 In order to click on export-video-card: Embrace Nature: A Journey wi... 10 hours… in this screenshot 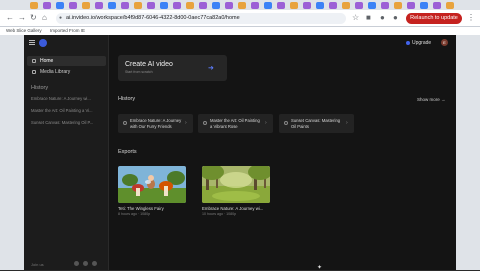, I will do `click(236, 191)`.